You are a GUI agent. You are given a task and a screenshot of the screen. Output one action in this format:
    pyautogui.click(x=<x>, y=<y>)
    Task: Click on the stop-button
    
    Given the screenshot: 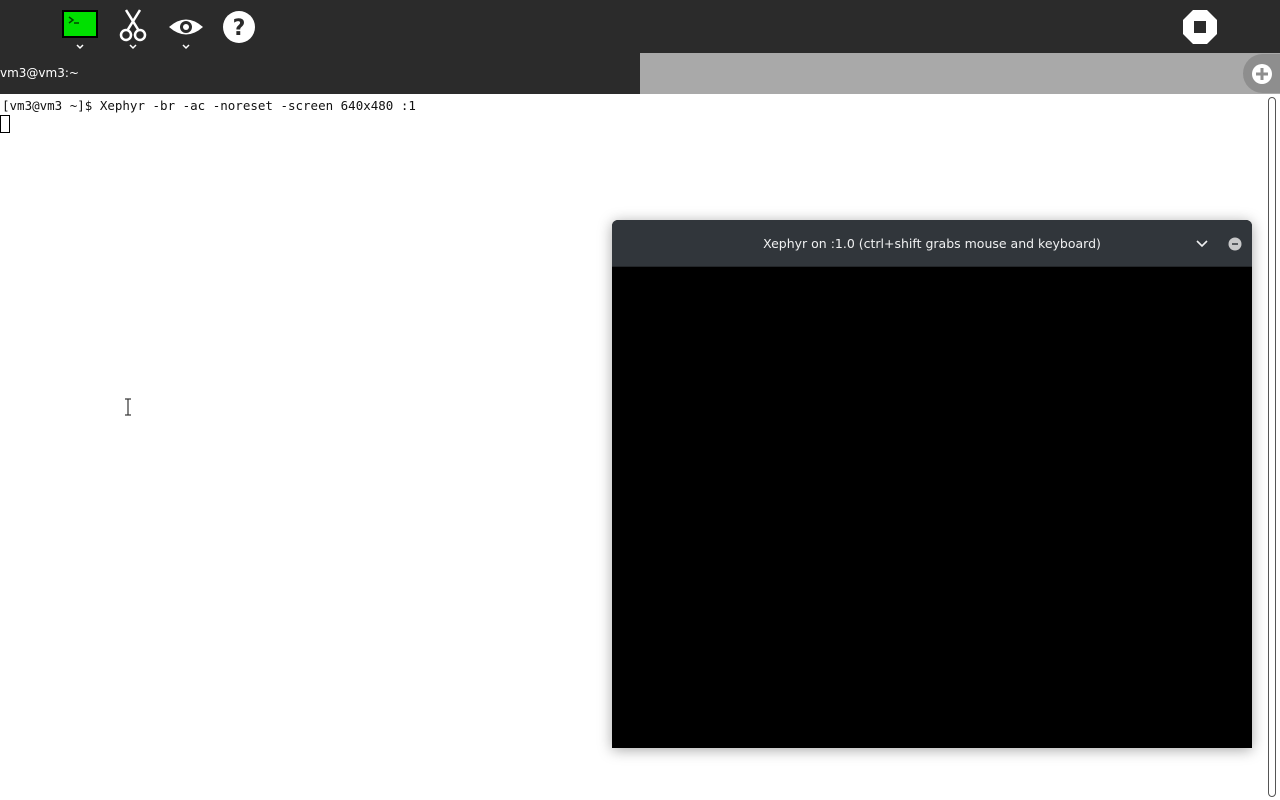 What is the action you would take?
    pyautogui.click(x=1200, y=26)
    